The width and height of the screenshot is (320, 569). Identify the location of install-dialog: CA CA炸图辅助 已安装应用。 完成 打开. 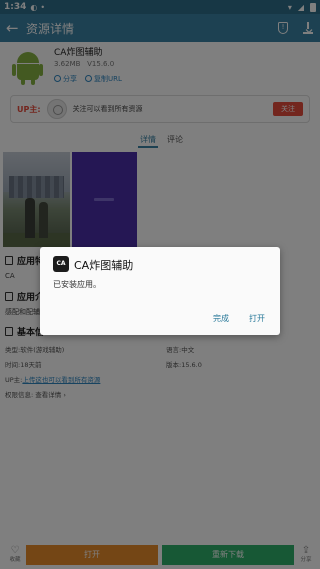
(160, 291).